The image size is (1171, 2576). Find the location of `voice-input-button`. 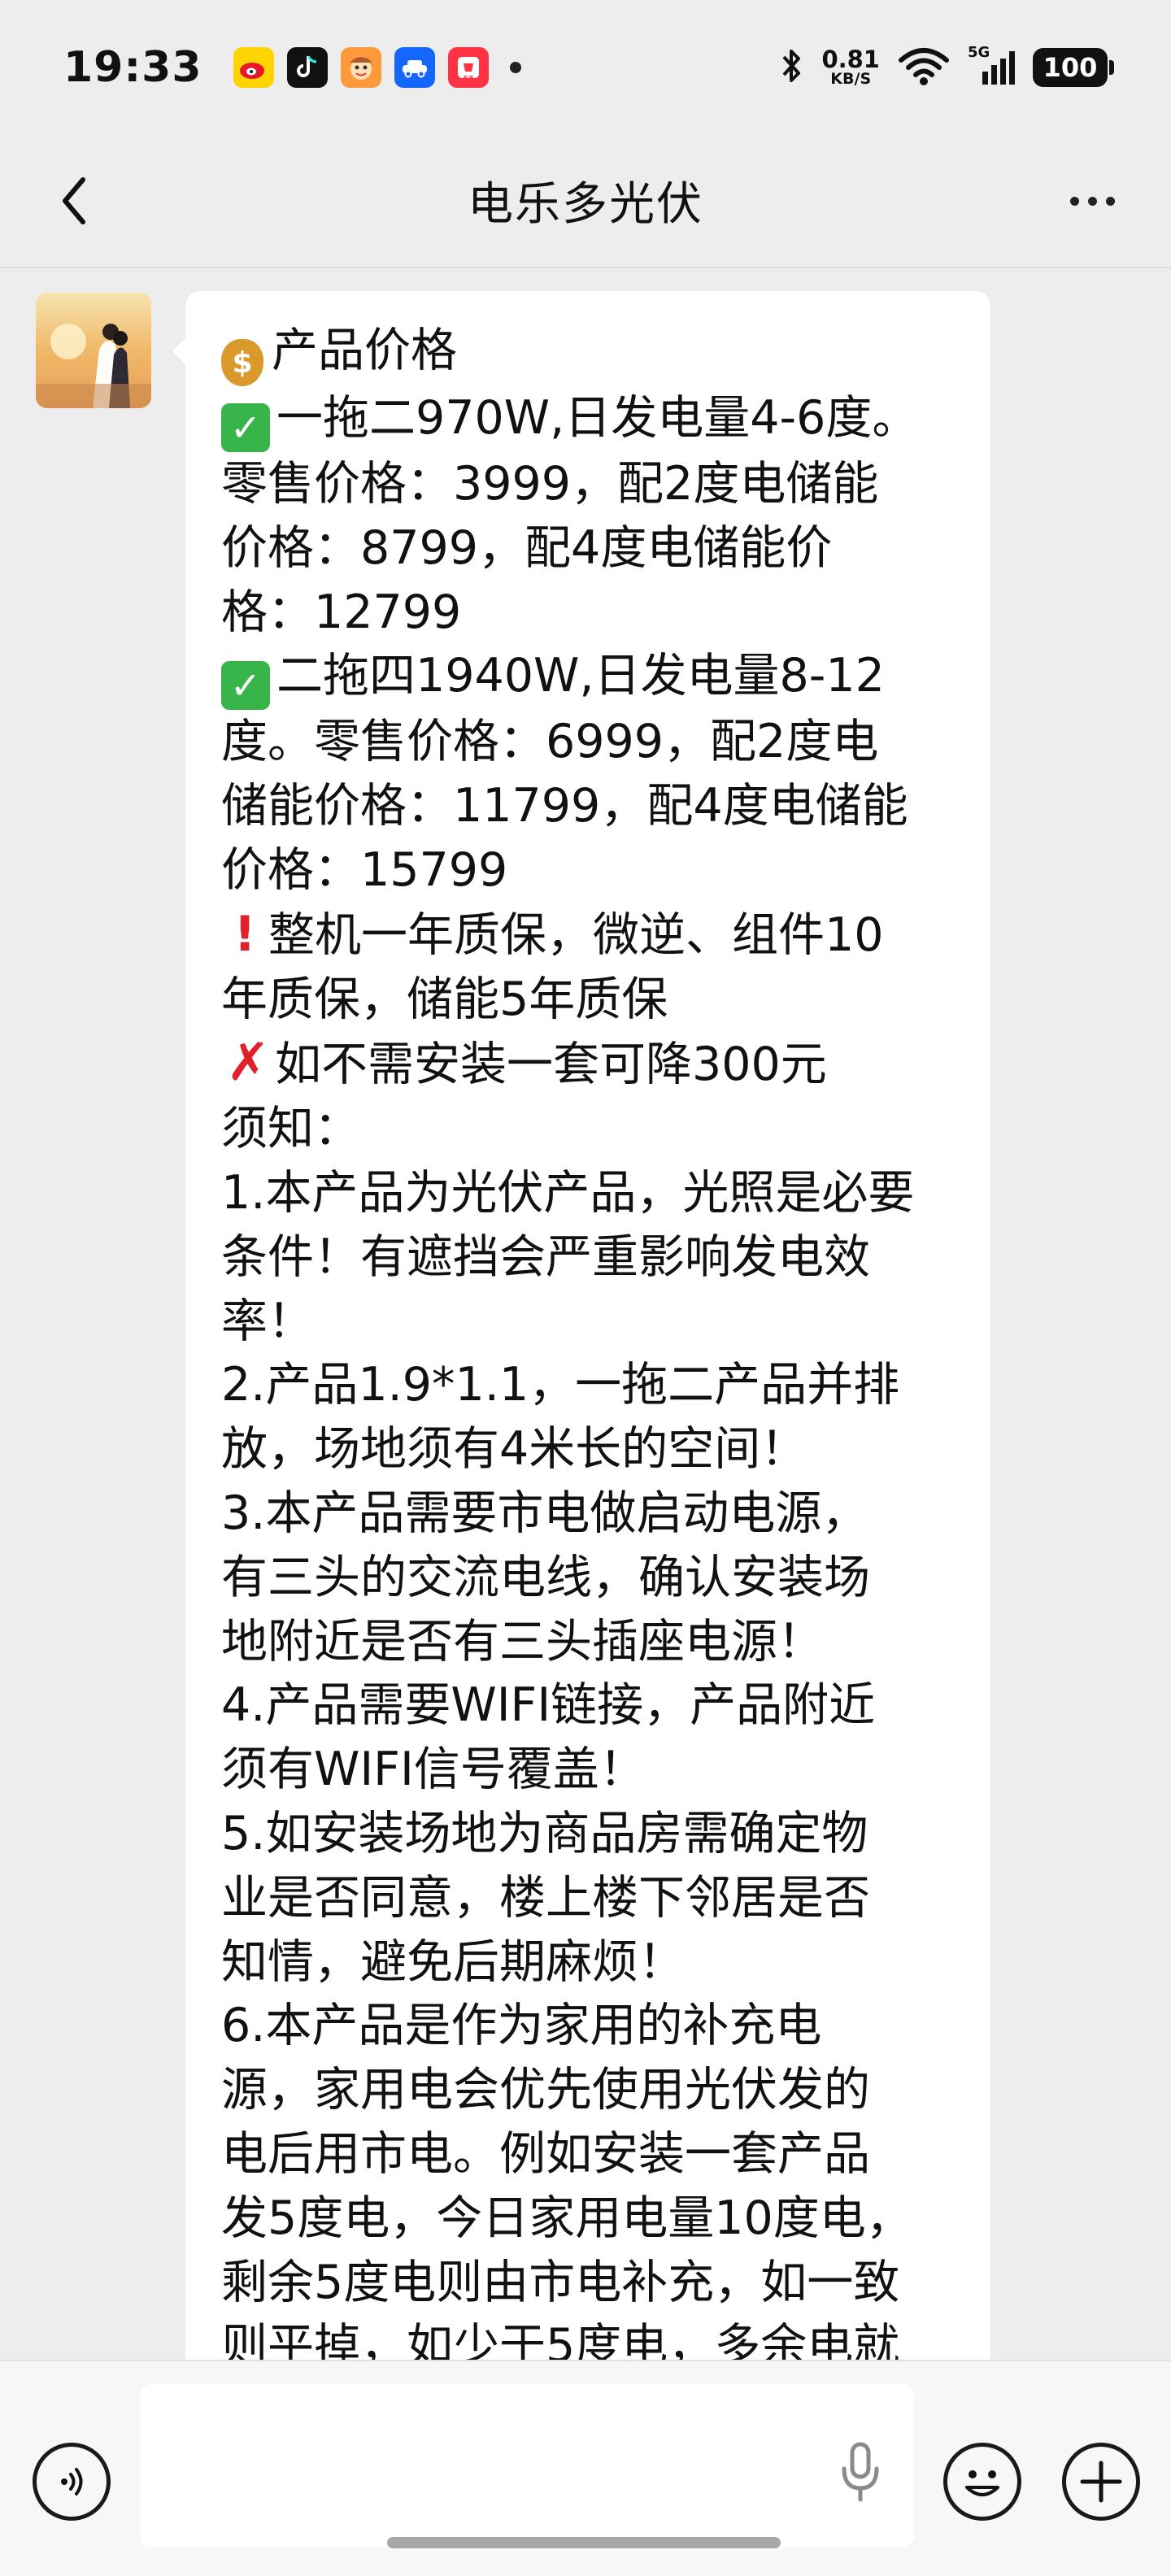

voice-input-button is located at coordinates (72, 2482).